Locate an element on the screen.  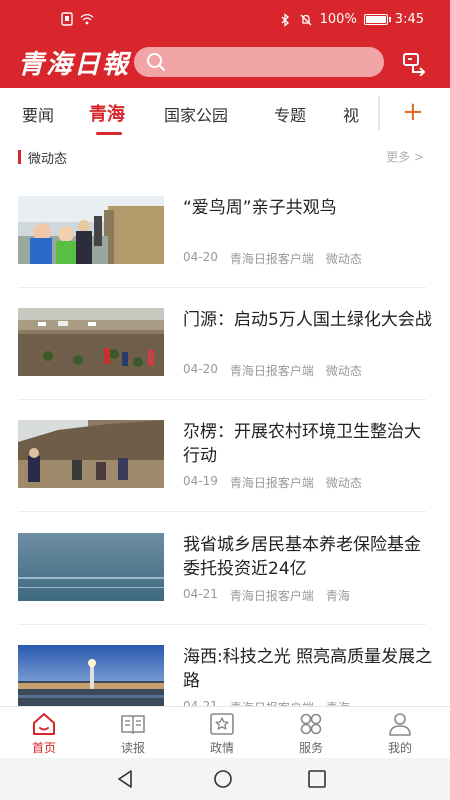
nav-politics: 政情 is located at coordinates (222, 733).